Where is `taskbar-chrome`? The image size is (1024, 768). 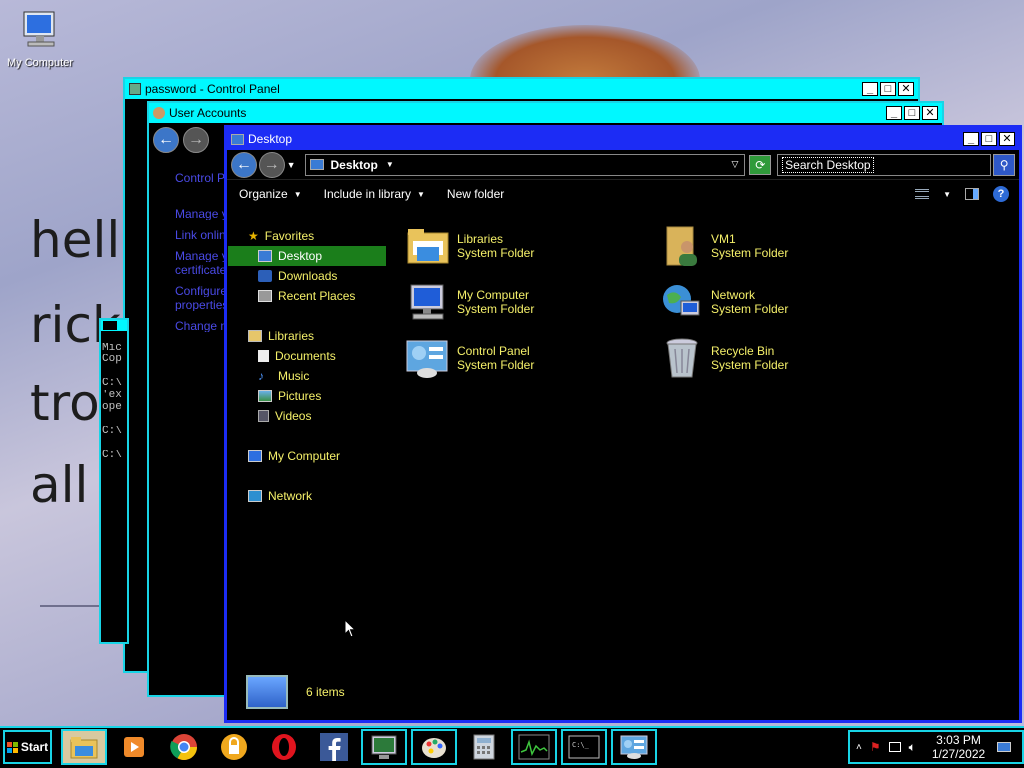 taskbar-chrome is located at coordinates (184, 747).